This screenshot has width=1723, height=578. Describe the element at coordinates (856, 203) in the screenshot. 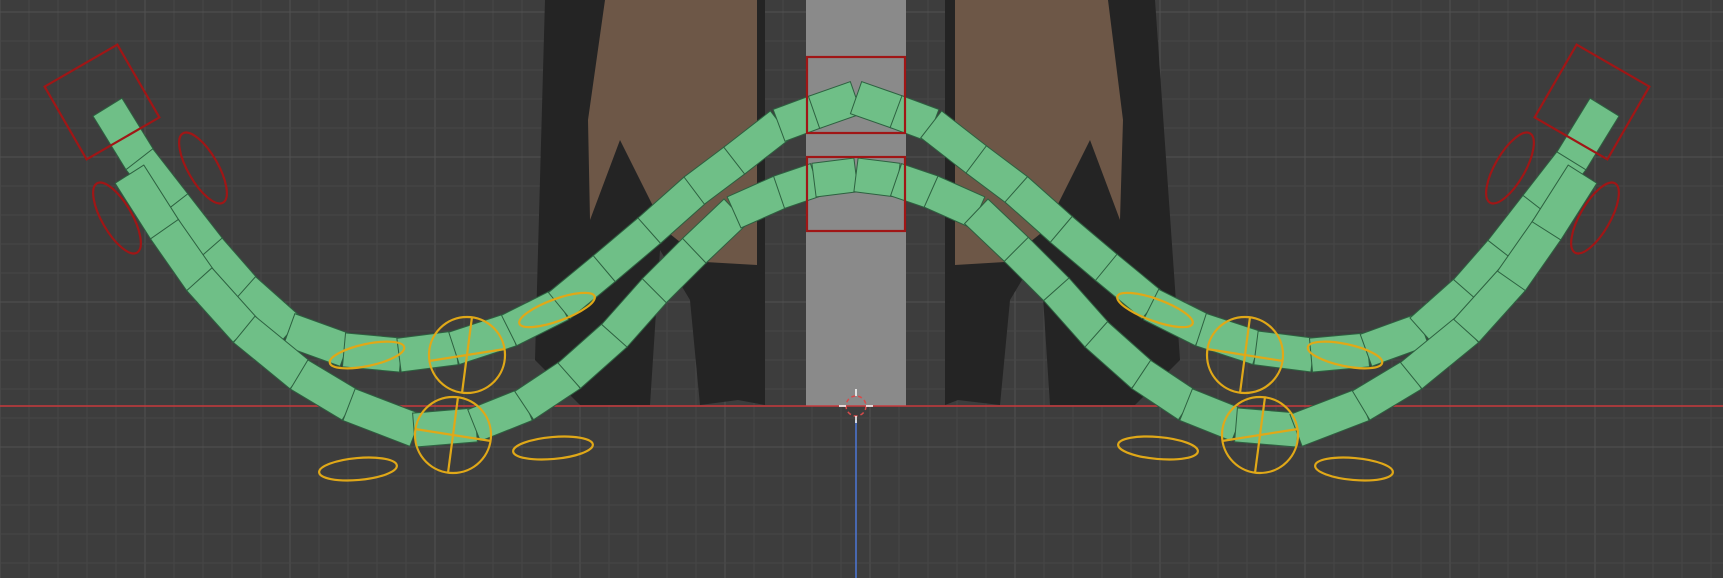

I see `mesh-center-plank` at that location.